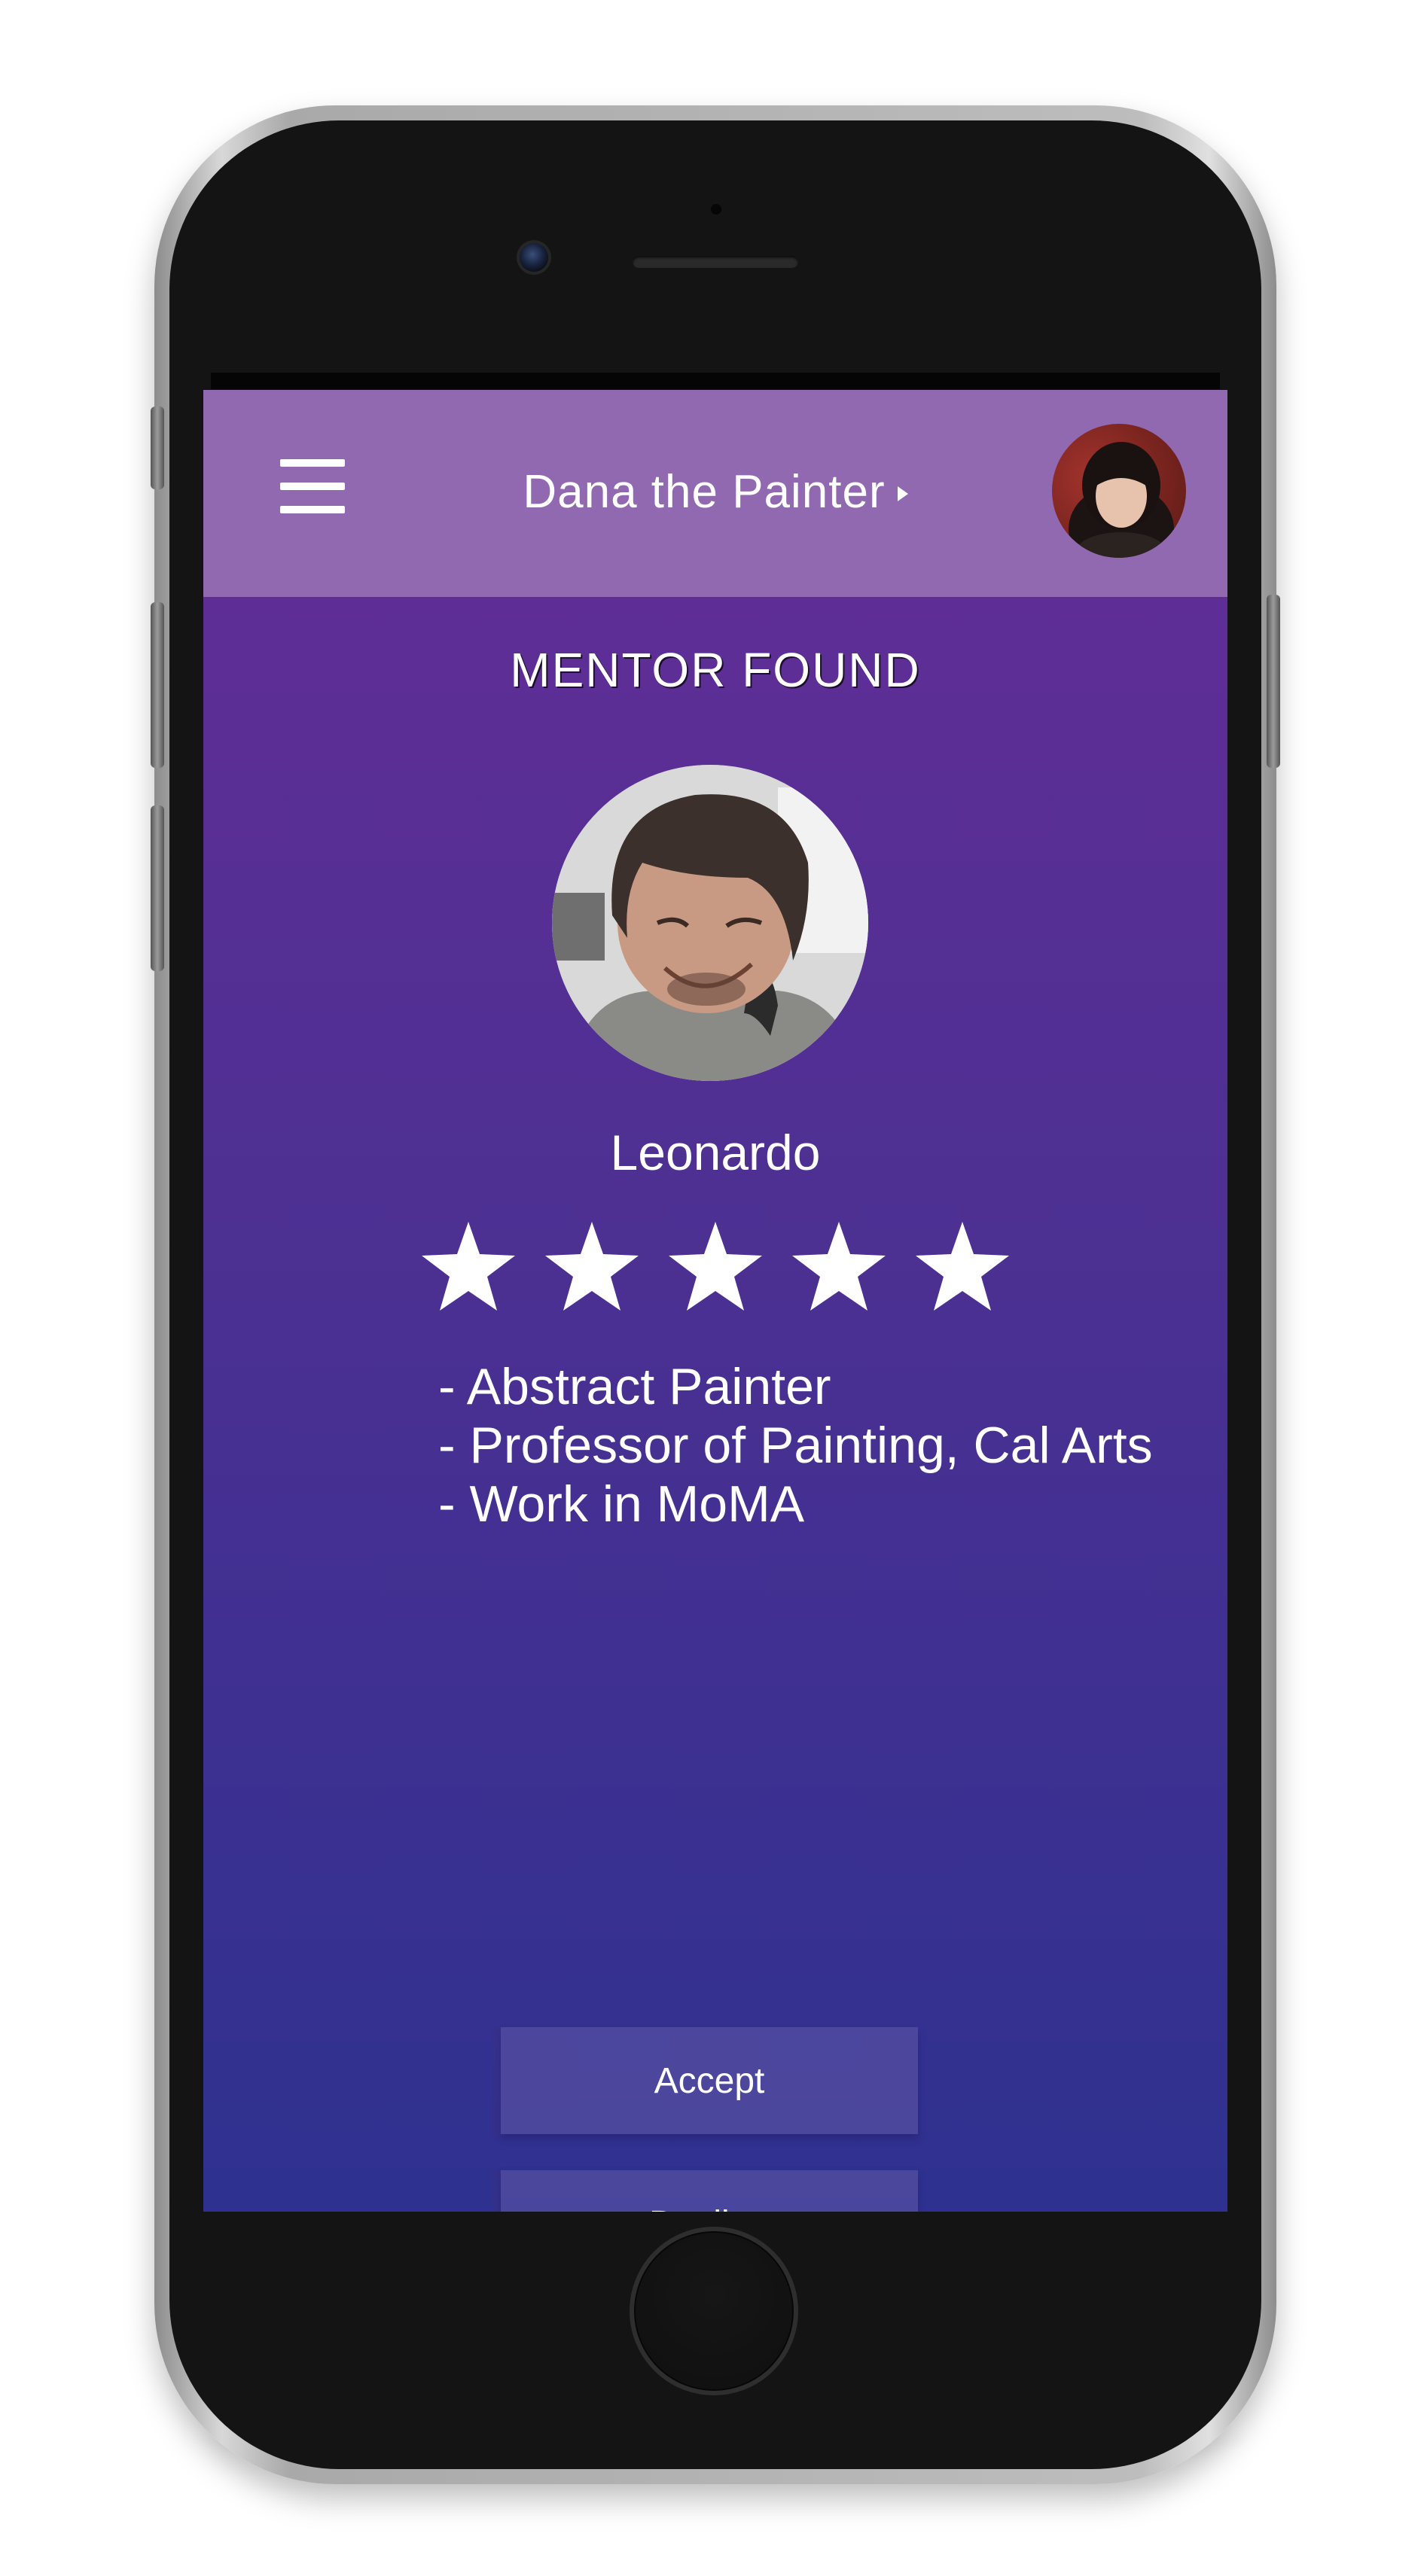 This screenshot has width=1427, height=2576. What do you see at coordinates (704, 492) in the screenshot?
I see `header-title: Dana the Painter` at bounding box center [704, 492].